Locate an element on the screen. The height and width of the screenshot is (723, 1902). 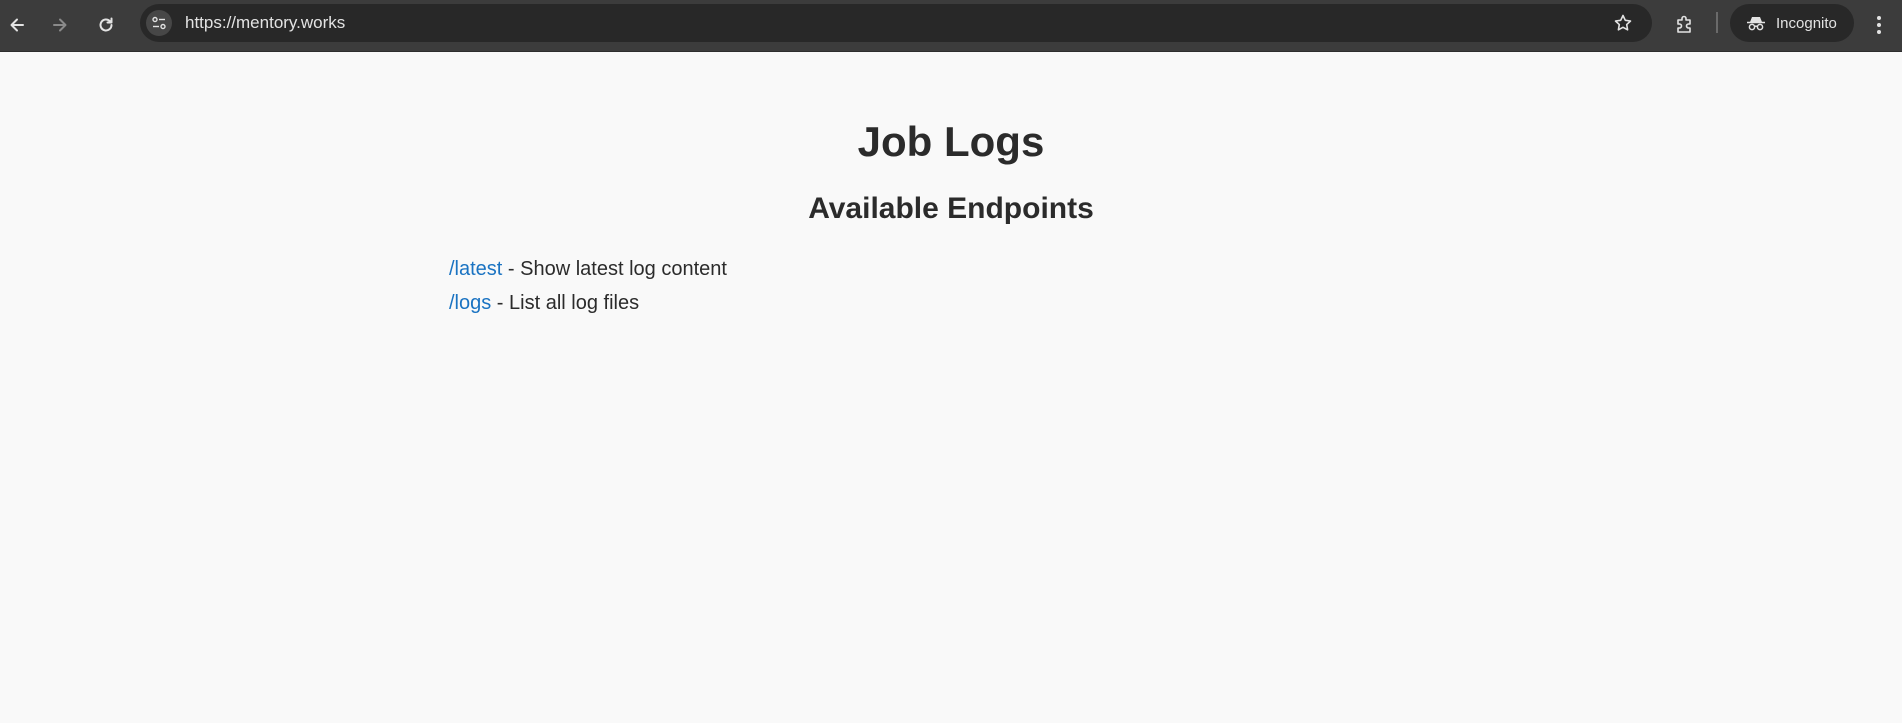
forward-button is located at coordinates (60, 25).